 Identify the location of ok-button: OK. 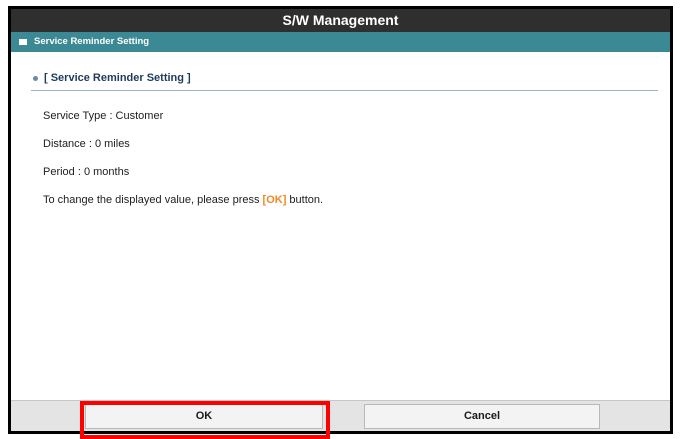
(204, 416).